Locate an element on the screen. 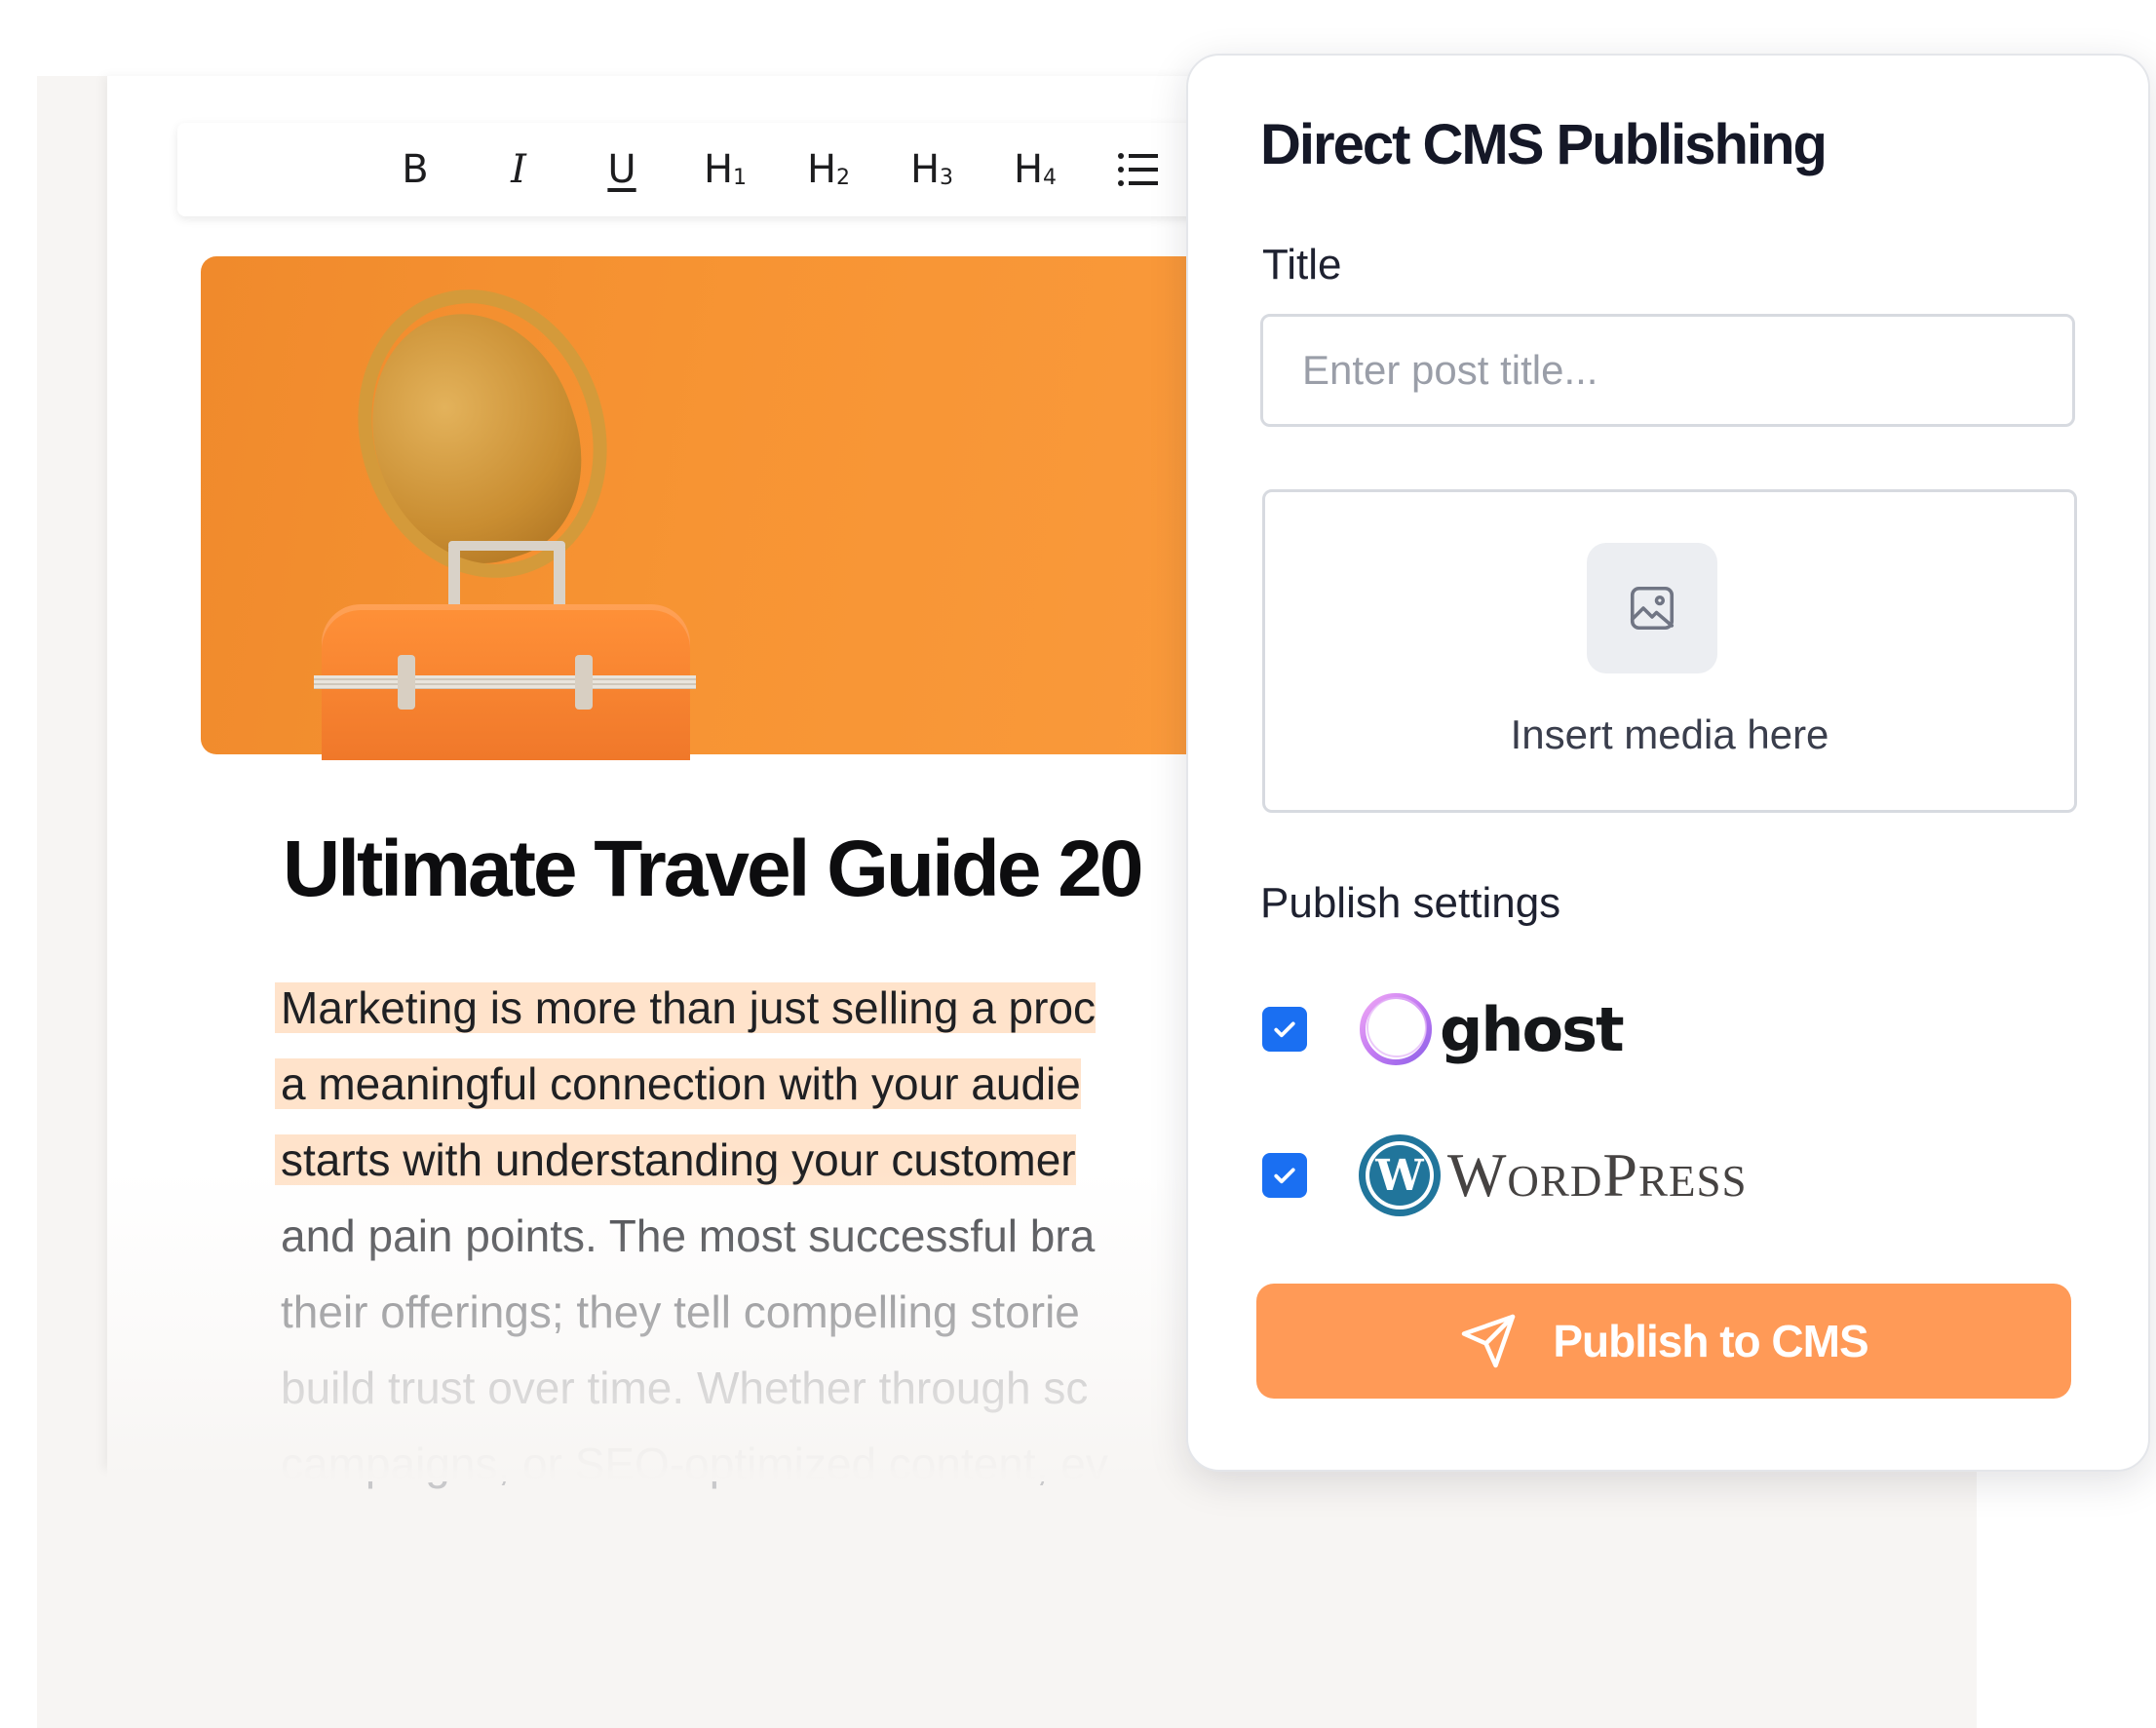  media-icon-container is located at coordinates (1652, 608).